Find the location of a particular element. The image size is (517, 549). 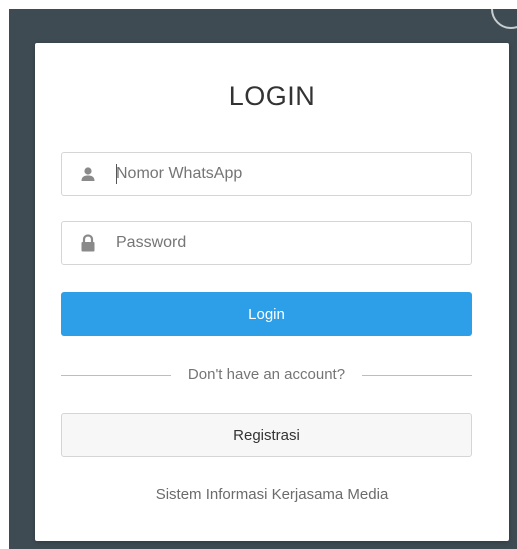

footer-text: Sistem Informasi Kerjasama Media is located at coordinates (272, 494).